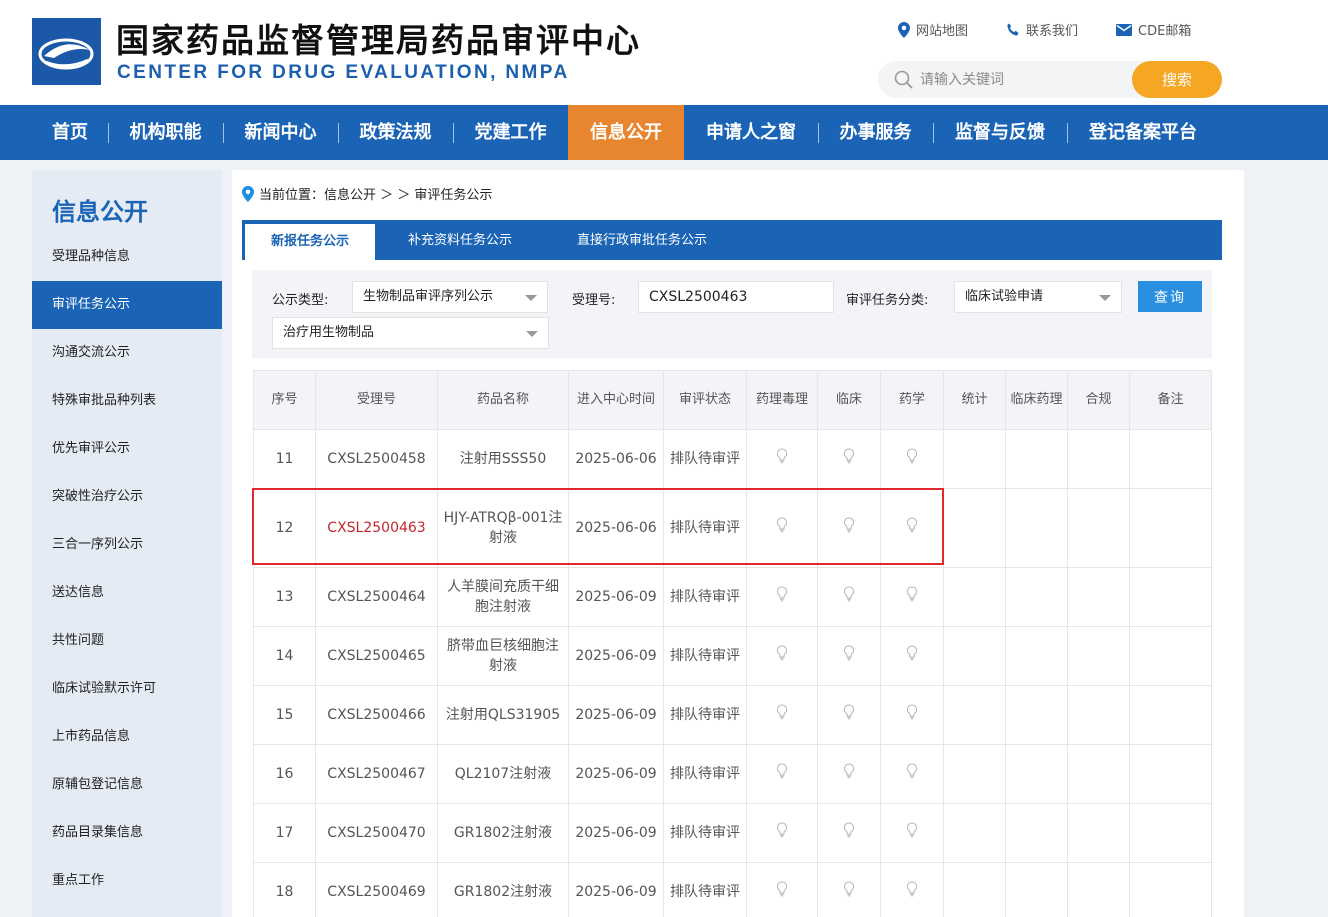  What do you see at coordinates (300, 300) in the screenshot?
I see `type-label: 公示类型:` at bounding box center [300, 300].